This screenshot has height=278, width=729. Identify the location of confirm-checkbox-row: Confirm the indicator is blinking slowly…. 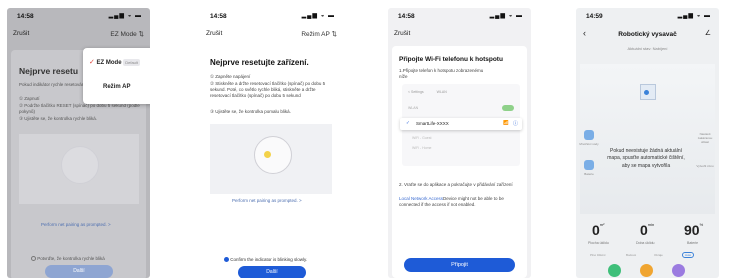
(266, 260).